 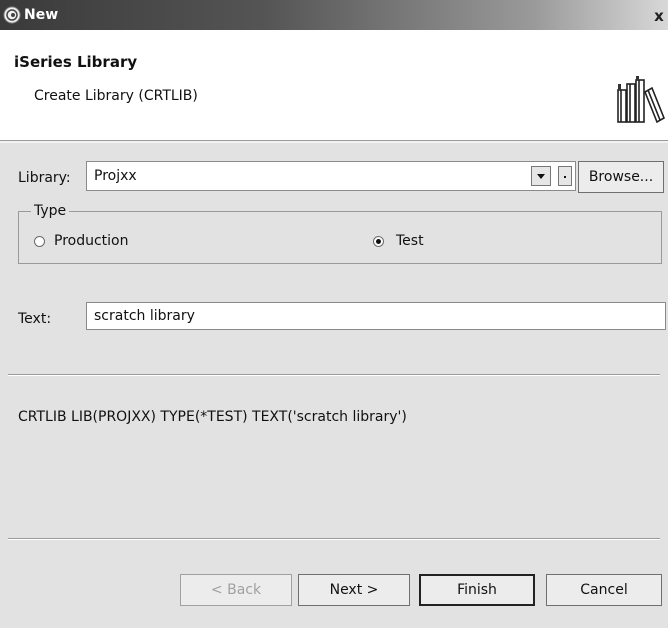 I want to click on close-icon: x, so click(x=659, y=16).